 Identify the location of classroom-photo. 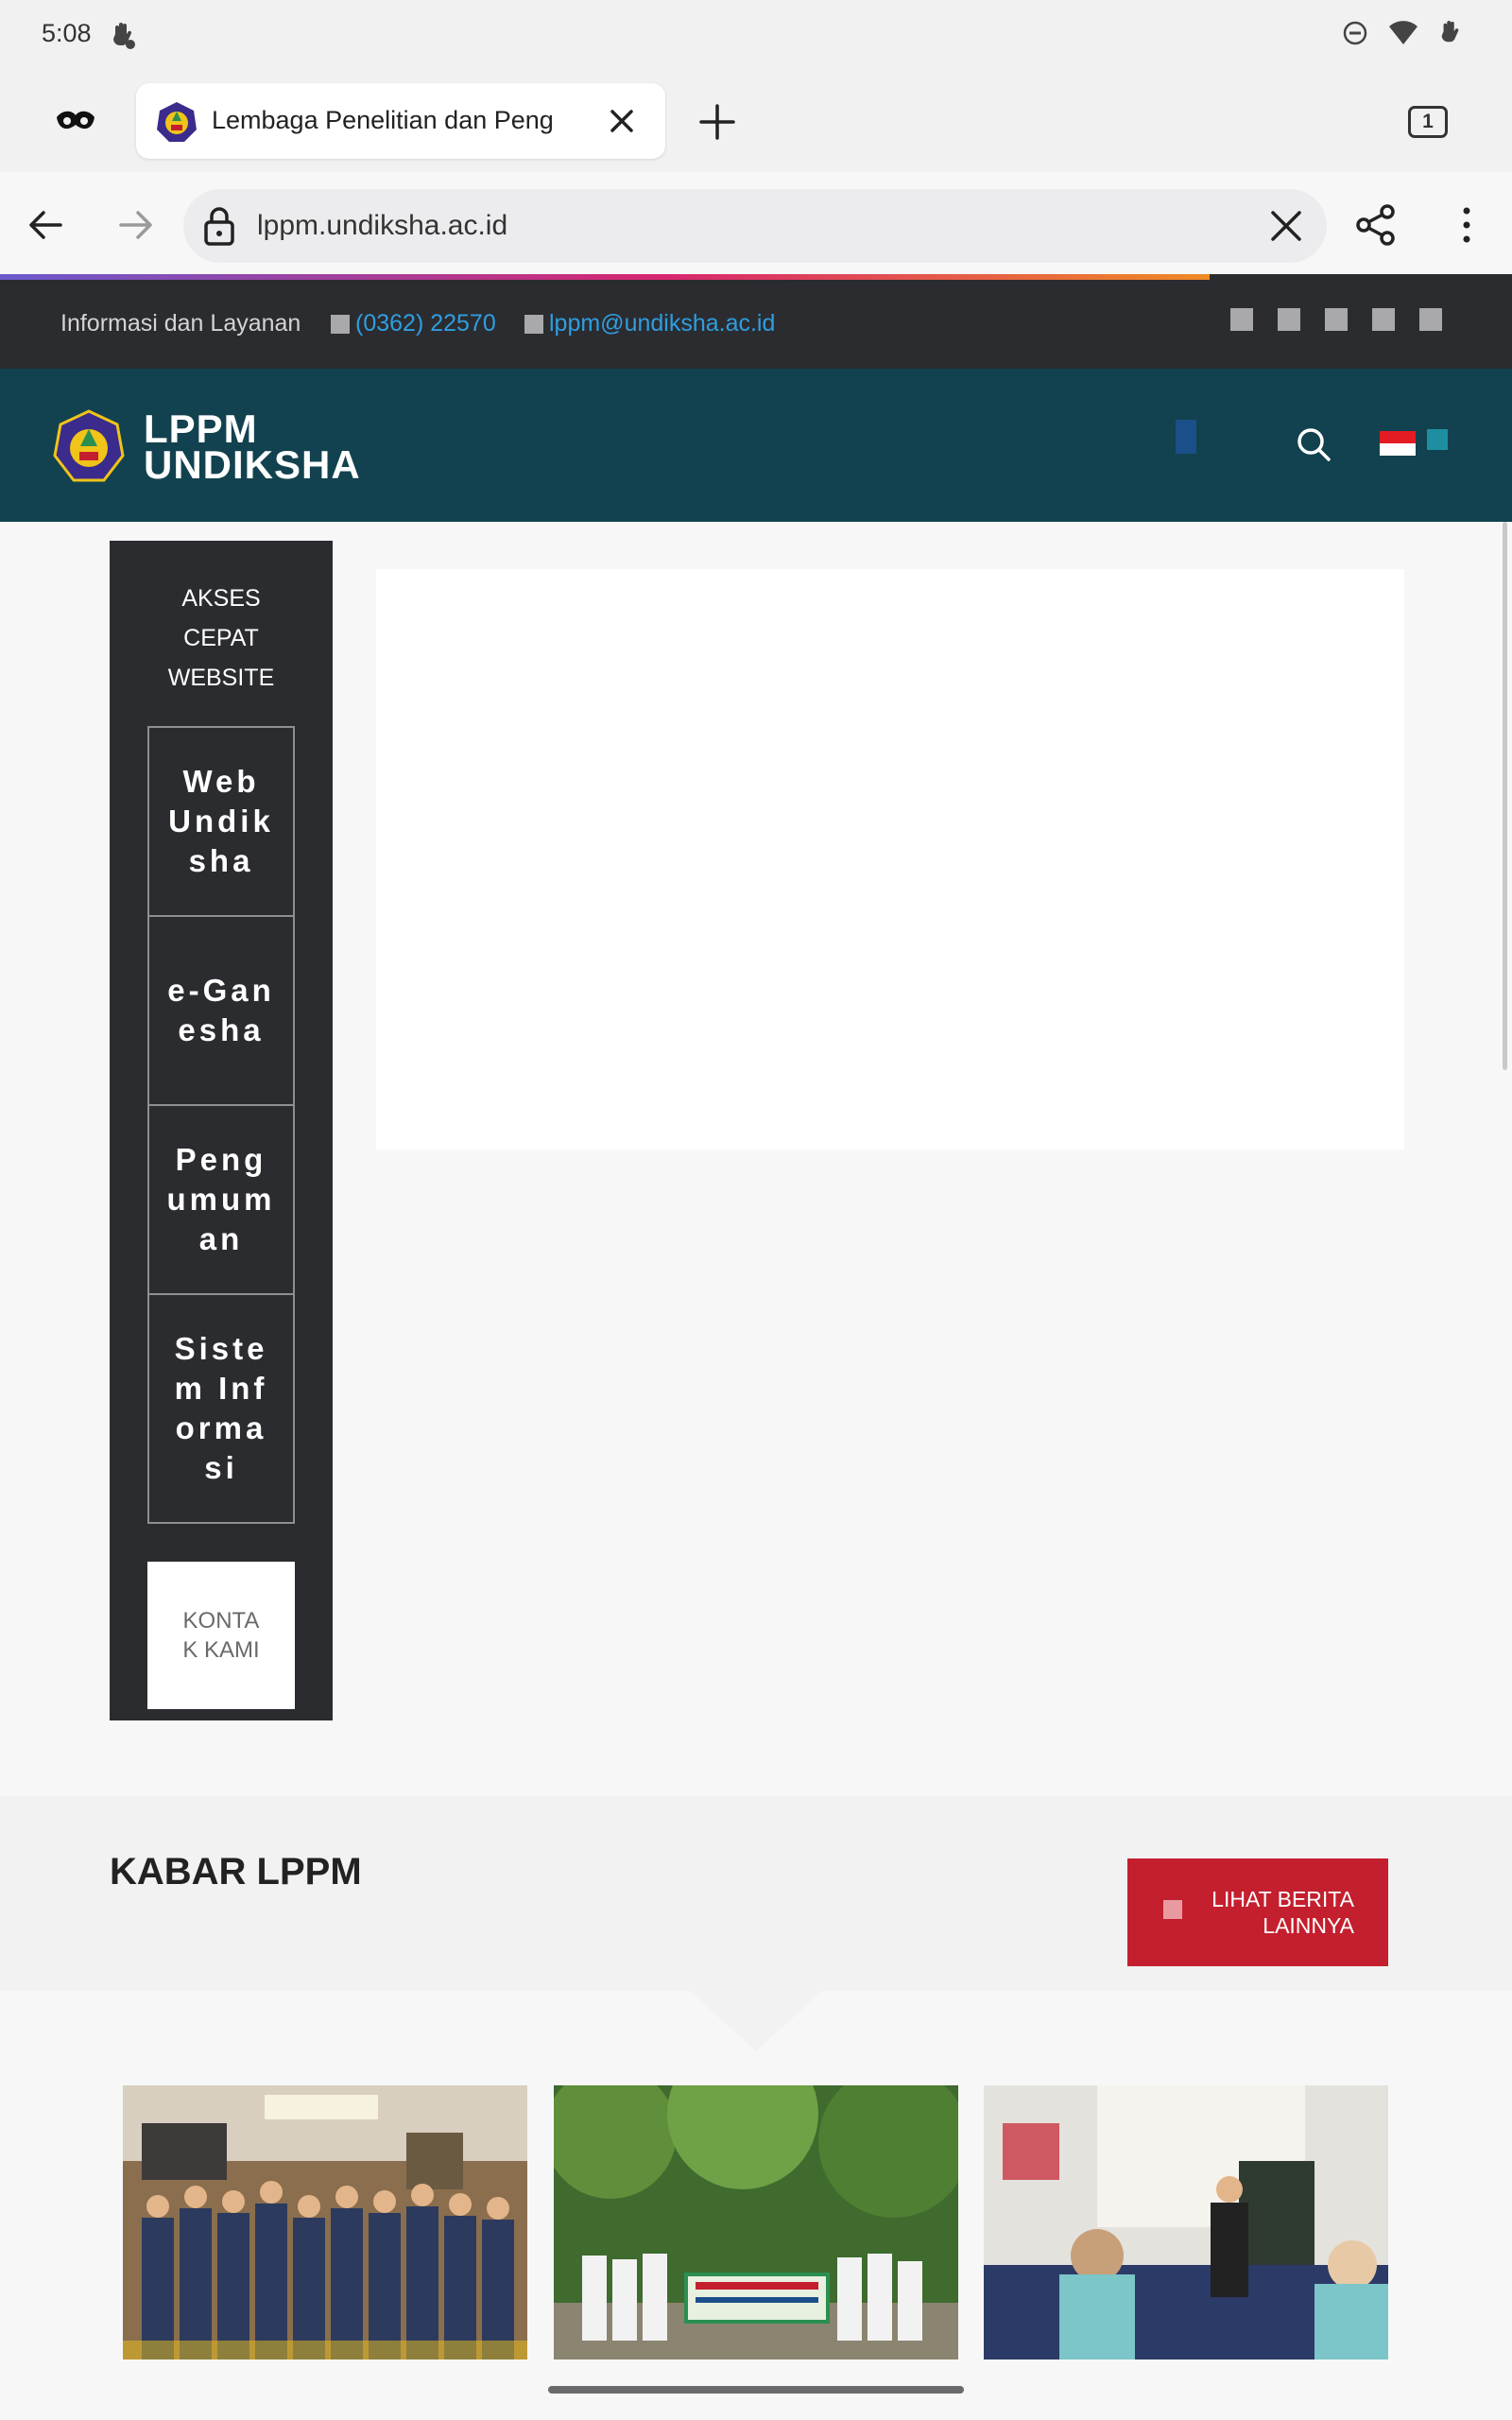
(1186, 2222).